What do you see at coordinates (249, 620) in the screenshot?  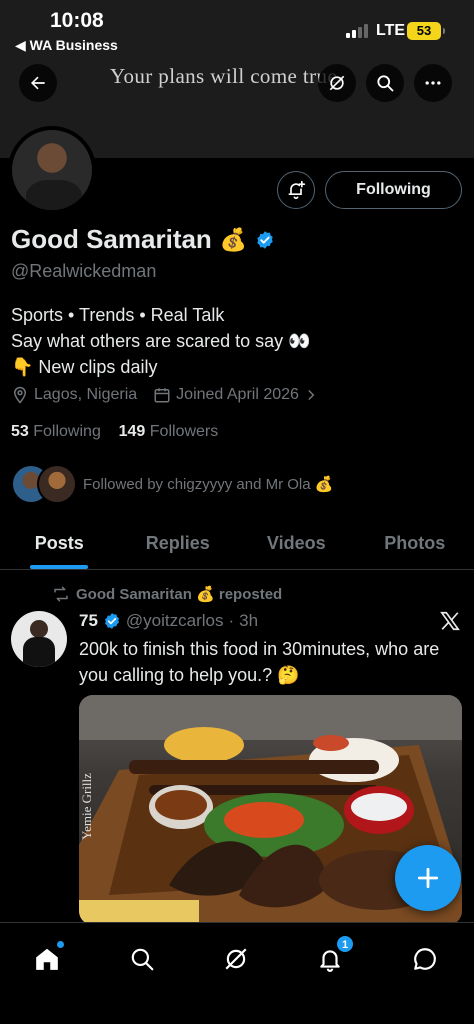 I see `post-time: 3h` at bounding box center [249, 620].